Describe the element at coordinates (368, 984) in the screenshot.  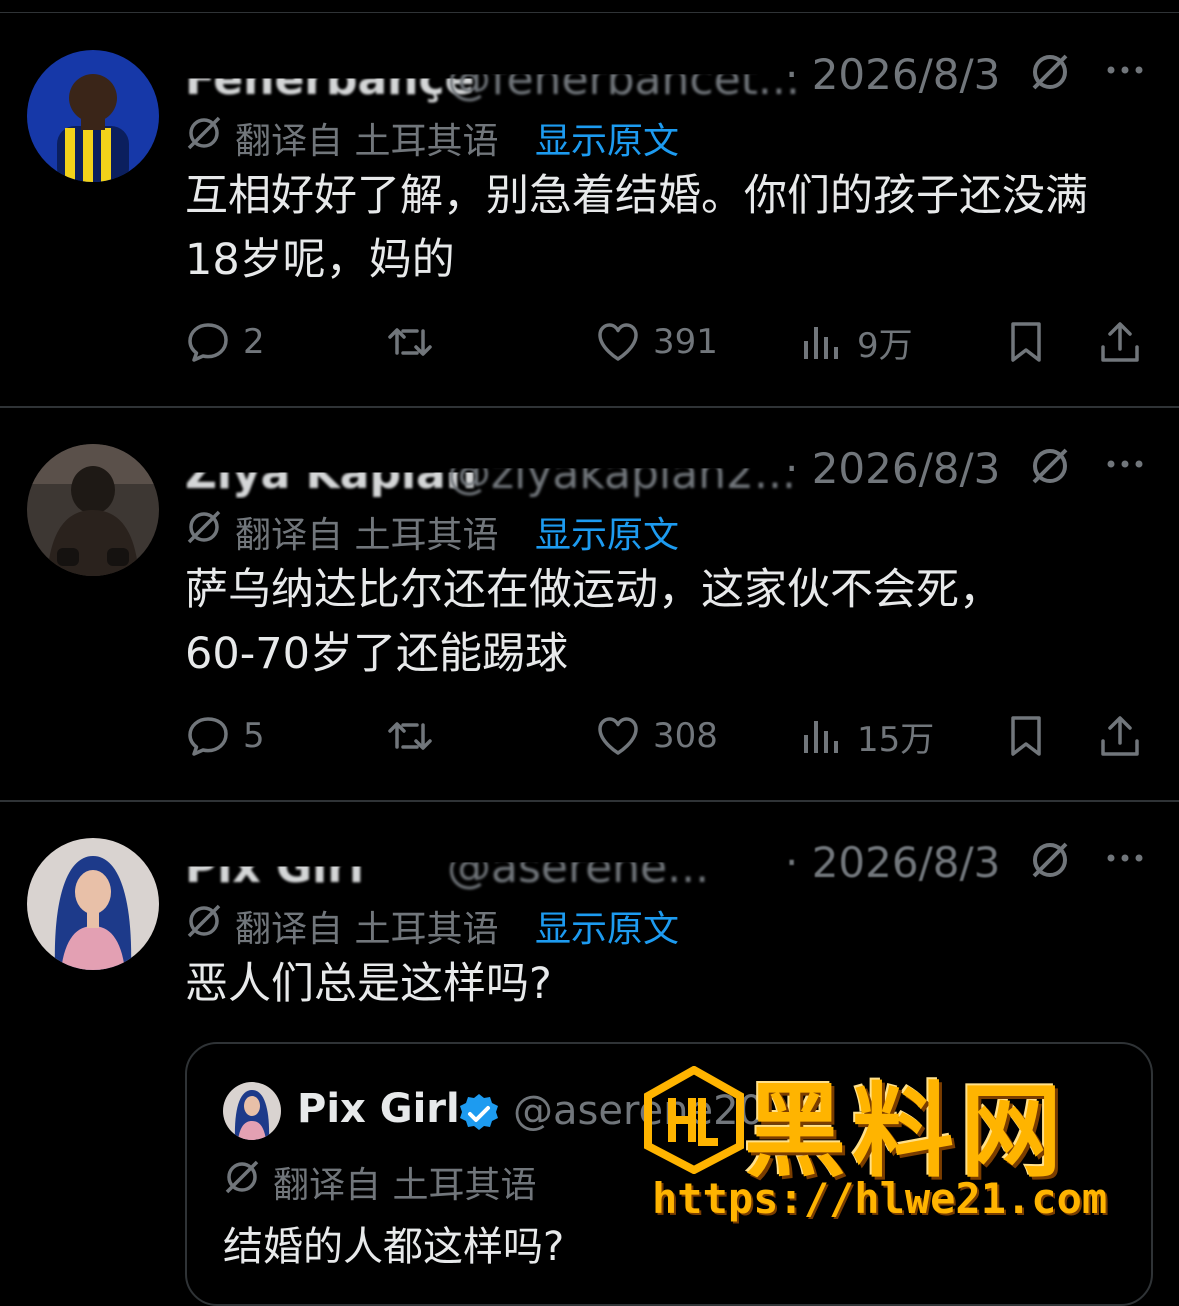
I see `tweet-text-line: 恶人们总是这样吗?` at that location.